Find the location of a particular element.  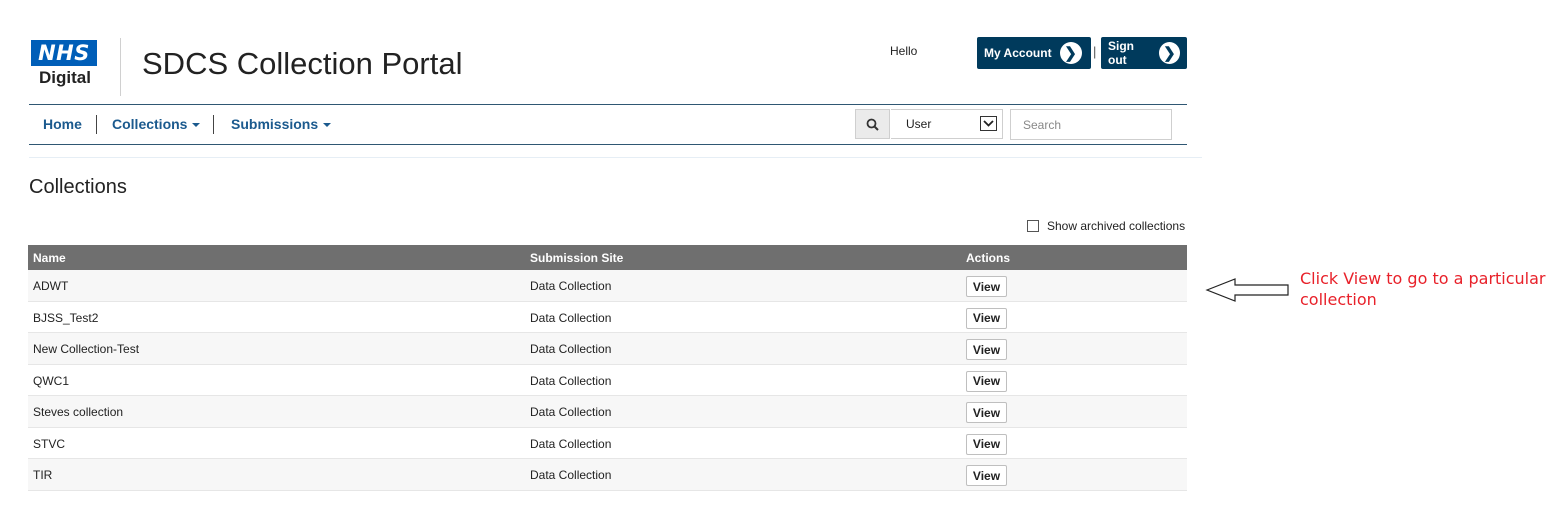

logo-divider is located at coordinates (120, 67).